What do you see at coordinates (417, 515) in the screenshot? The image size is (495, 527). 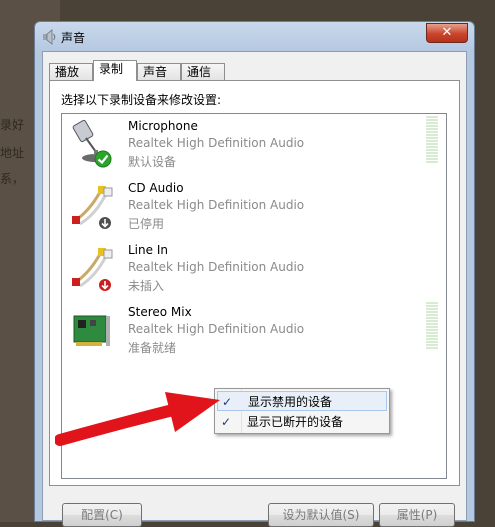 I see `properties-button: 属性(P)` at bounding box center [417, 515].